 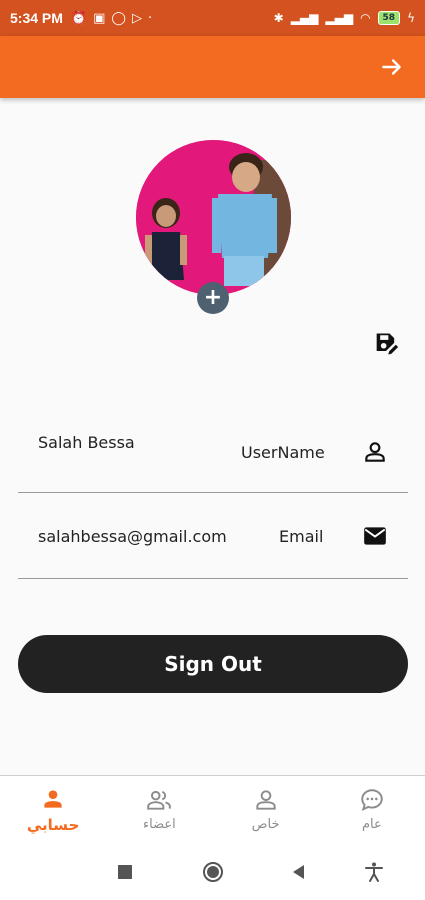 What do you see at coordinates (132, 536) in the screenshot?
I see `email-value: salahbessa@gmail.com` at bounding box center [132, 536].